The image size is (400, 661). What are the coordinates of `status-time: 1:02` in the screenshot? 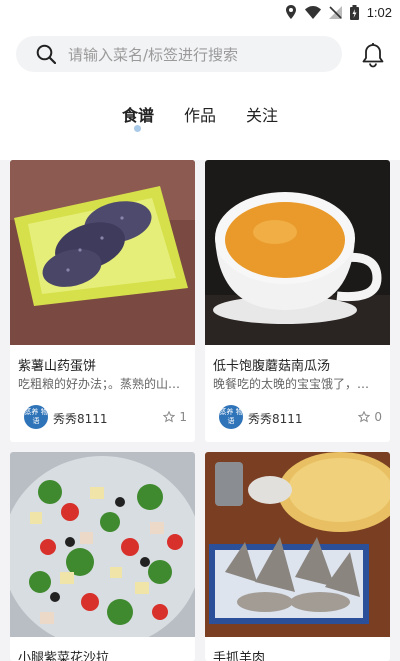 It's located at (379, 12).